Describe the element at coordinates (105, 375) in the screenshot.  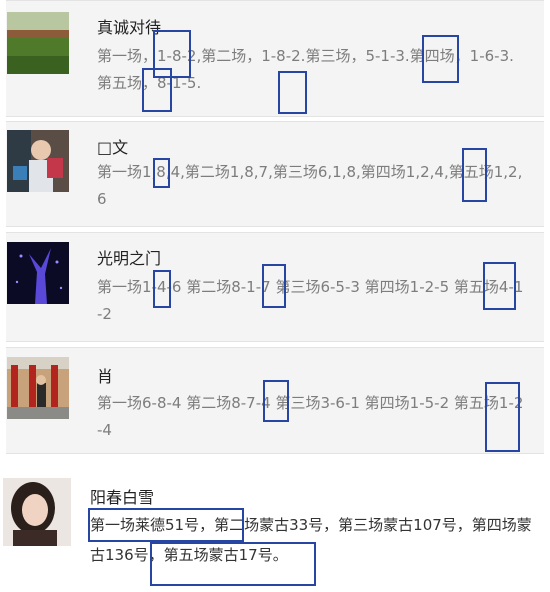
I see `commenter-name: 肖` at that location.